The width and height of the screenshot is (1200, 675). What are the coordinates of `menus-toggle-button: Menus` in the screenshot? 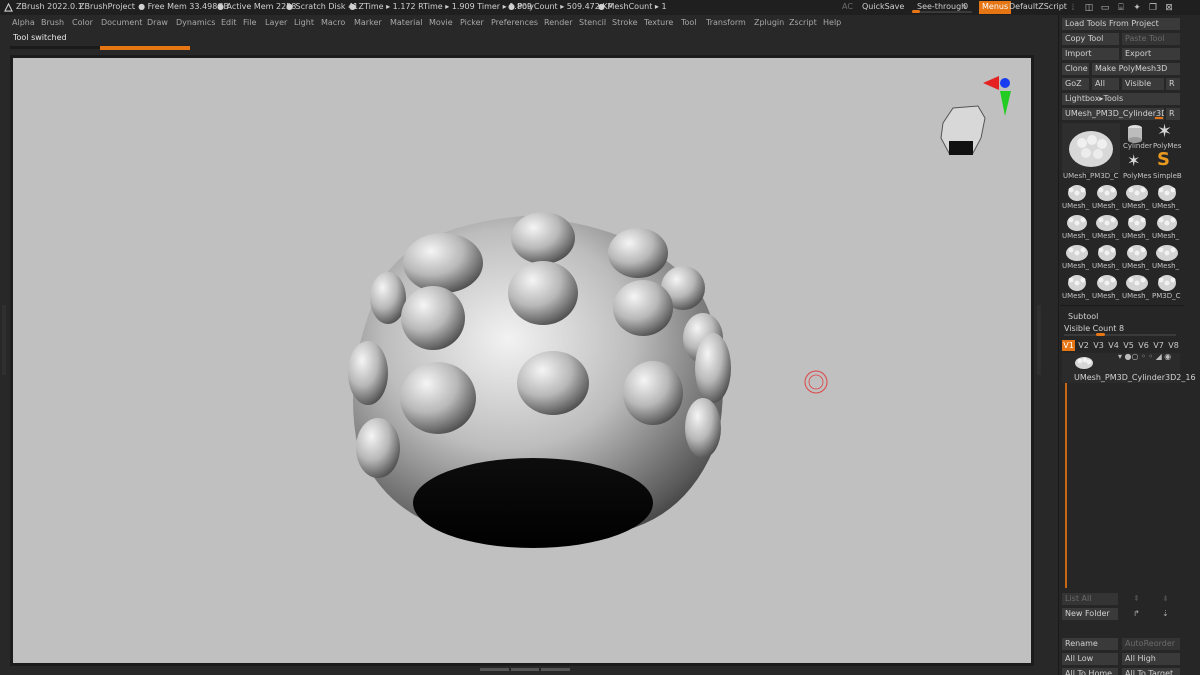 It's located at (995, 7).